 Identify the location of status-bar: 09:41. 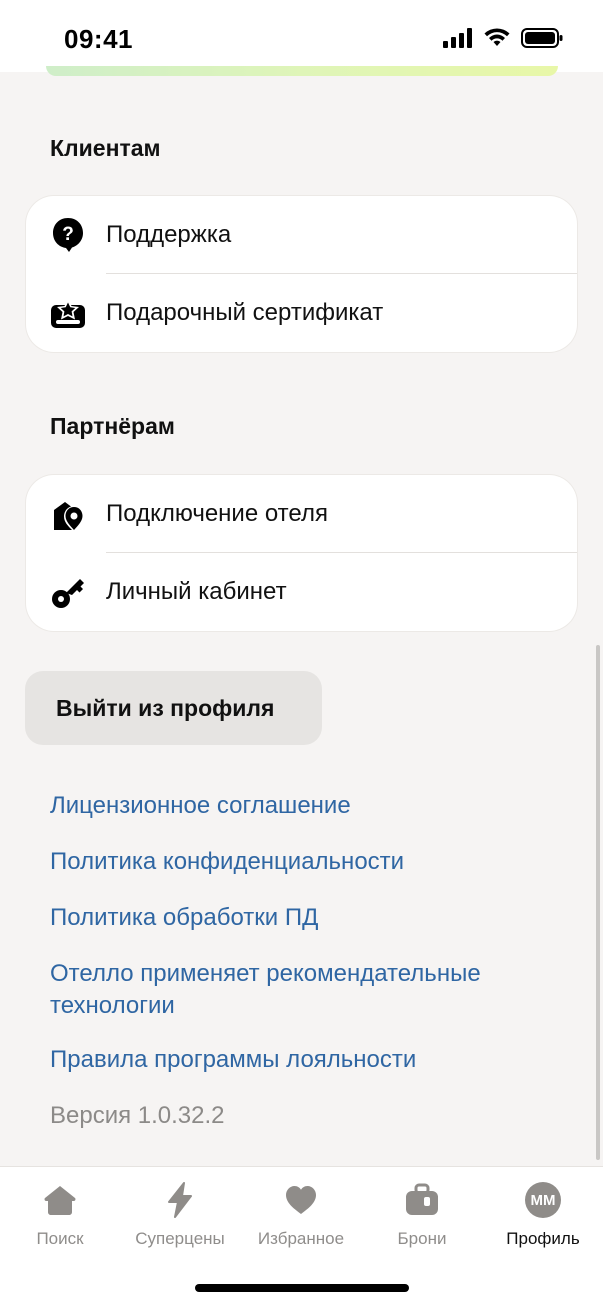
(301, 36).